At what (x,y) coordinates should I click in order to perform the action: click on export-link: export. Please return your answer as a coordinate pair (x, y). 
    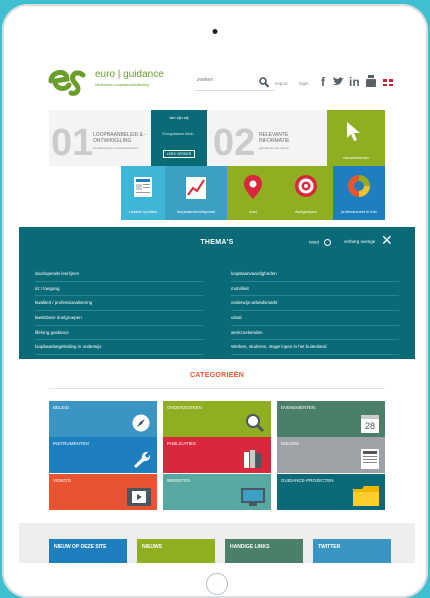
    Looking at the image, I should click on (281, 83).